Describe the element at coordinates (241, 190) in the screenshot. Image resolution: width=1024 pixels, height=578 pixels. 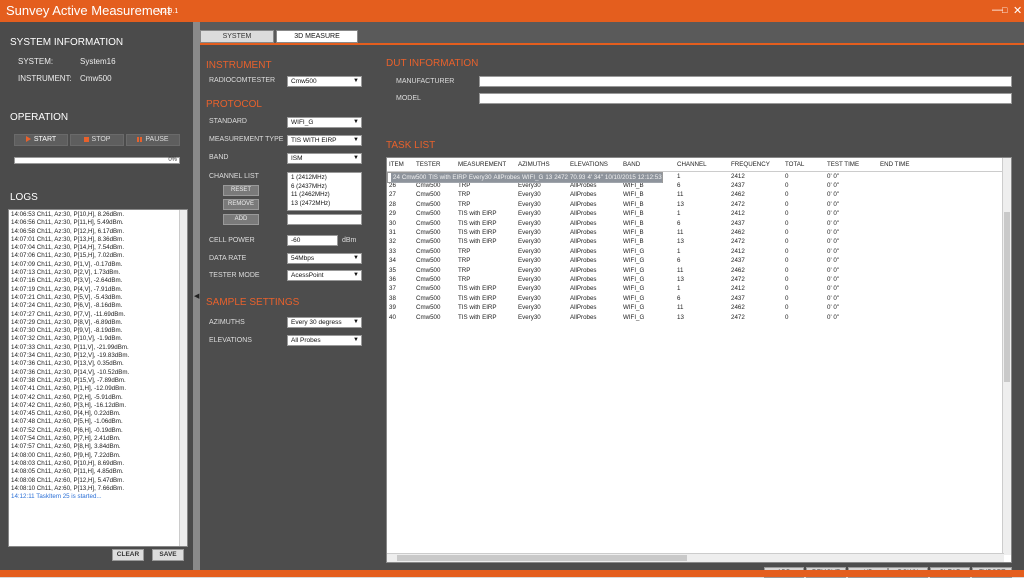
I see `reset-button: RESET` at that location.